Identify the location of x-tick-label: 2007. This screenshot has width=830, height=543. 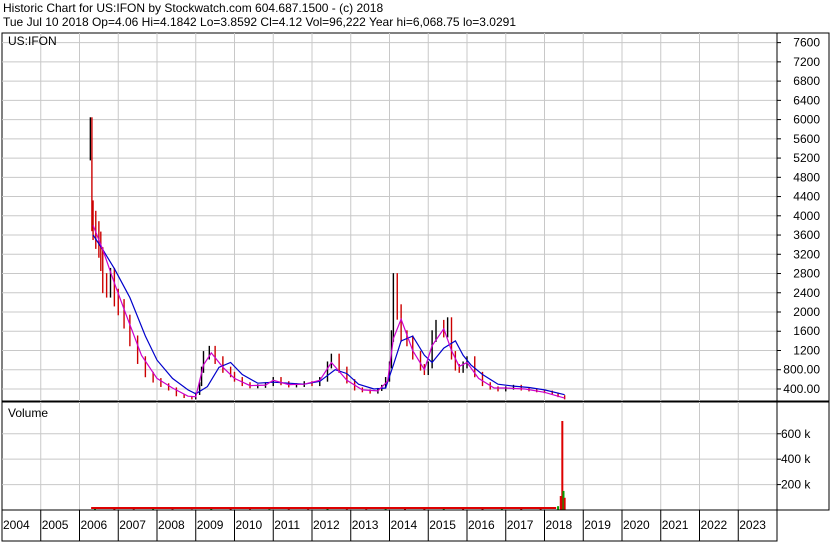
(132, 525).